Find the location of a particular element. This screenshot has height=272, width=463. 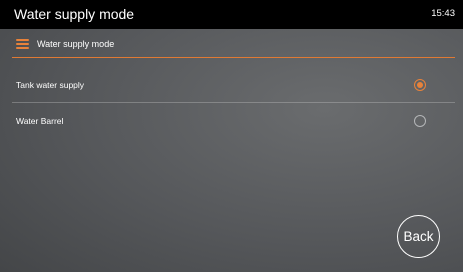

back-button: Back is located at coordinates (418, 236).